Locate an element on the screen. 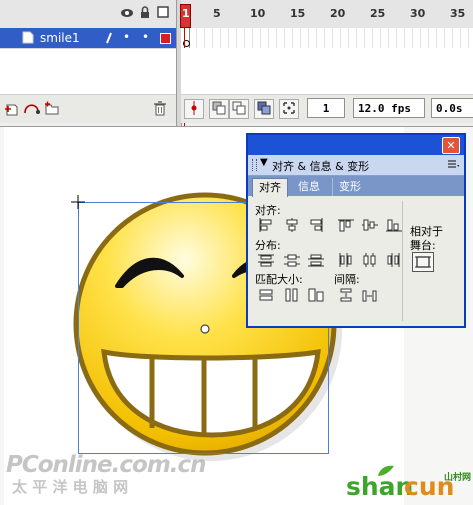 This screenshot has height=505, width=473. frame-number-30: 30 is located at coordinates (418, 13).